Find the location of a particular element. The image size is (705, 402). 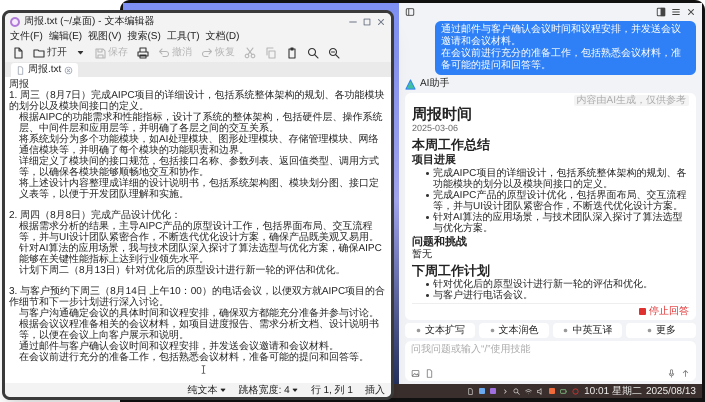

text-line: 根据AIPC的功能需求和性能指标，设计了系统的整体架构，包括硬件层、操作系统层、中间件层和应用层等，并明确了各层之间的交互关系。 is located at coordinates (201, 123).